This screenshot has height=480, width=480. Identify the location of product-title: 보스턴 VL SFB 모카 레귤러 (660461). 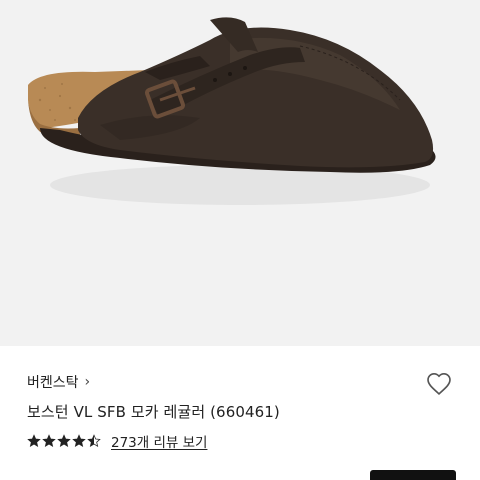
(153, 412).